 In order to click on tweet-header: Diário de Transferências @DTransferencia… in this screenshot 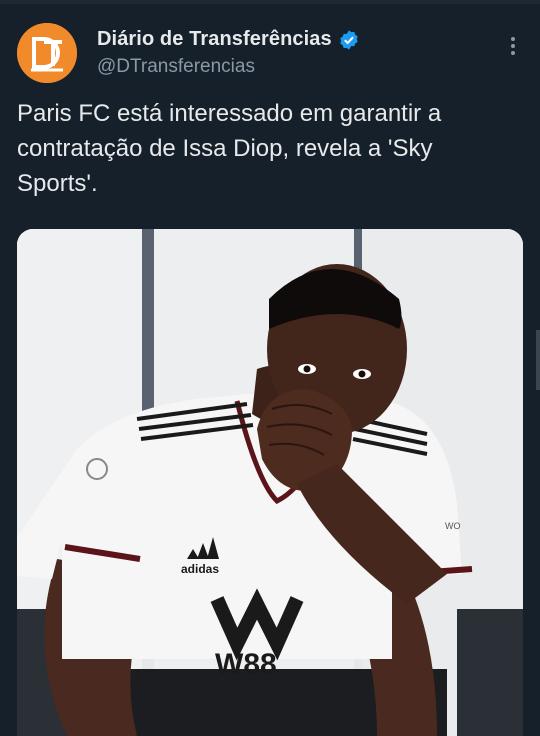, I will do `click(272, 53)`.